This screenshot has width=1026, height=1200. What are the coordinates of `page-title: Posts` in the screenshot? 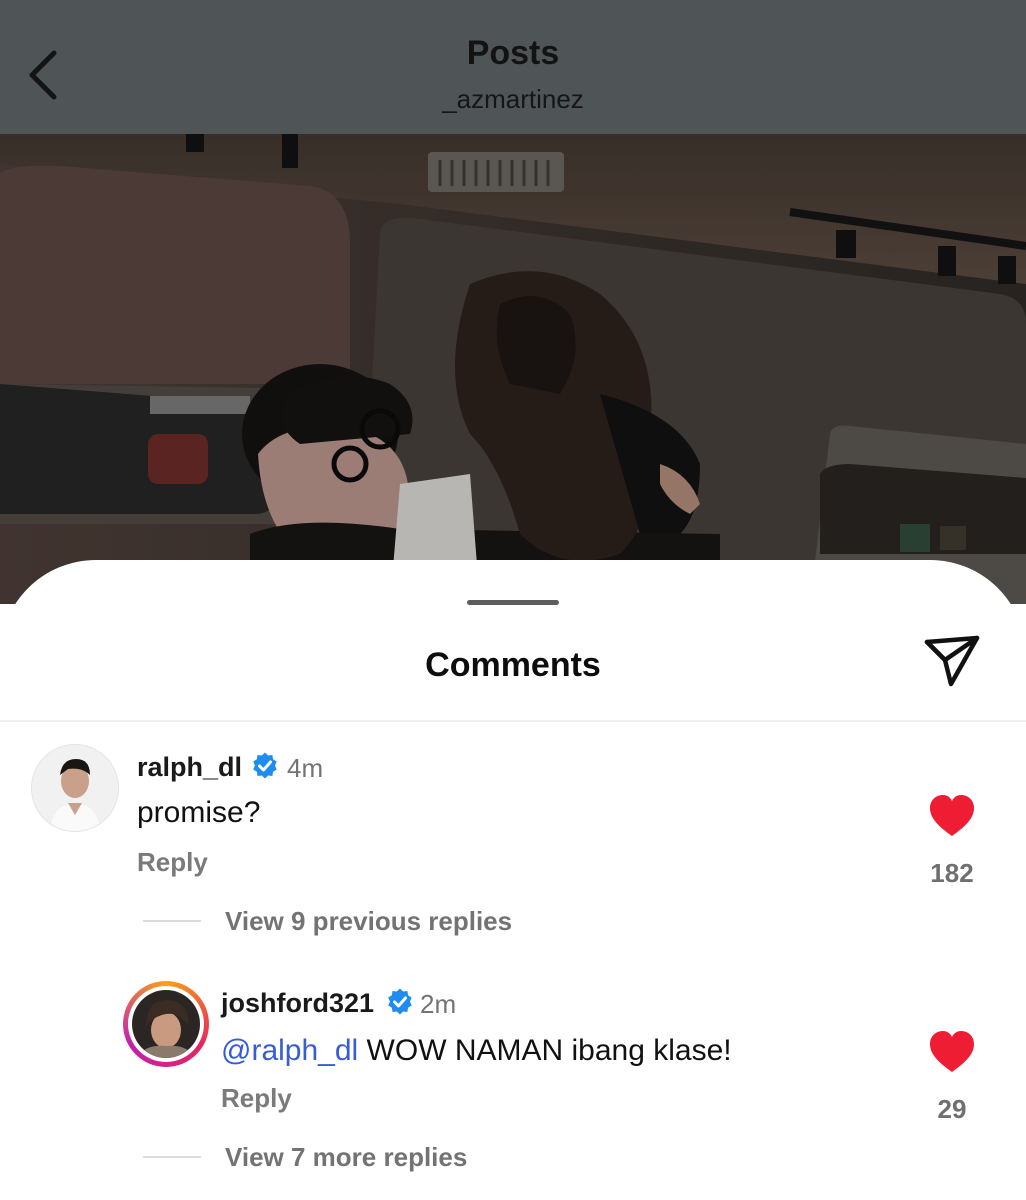 It's located at (513, 53).